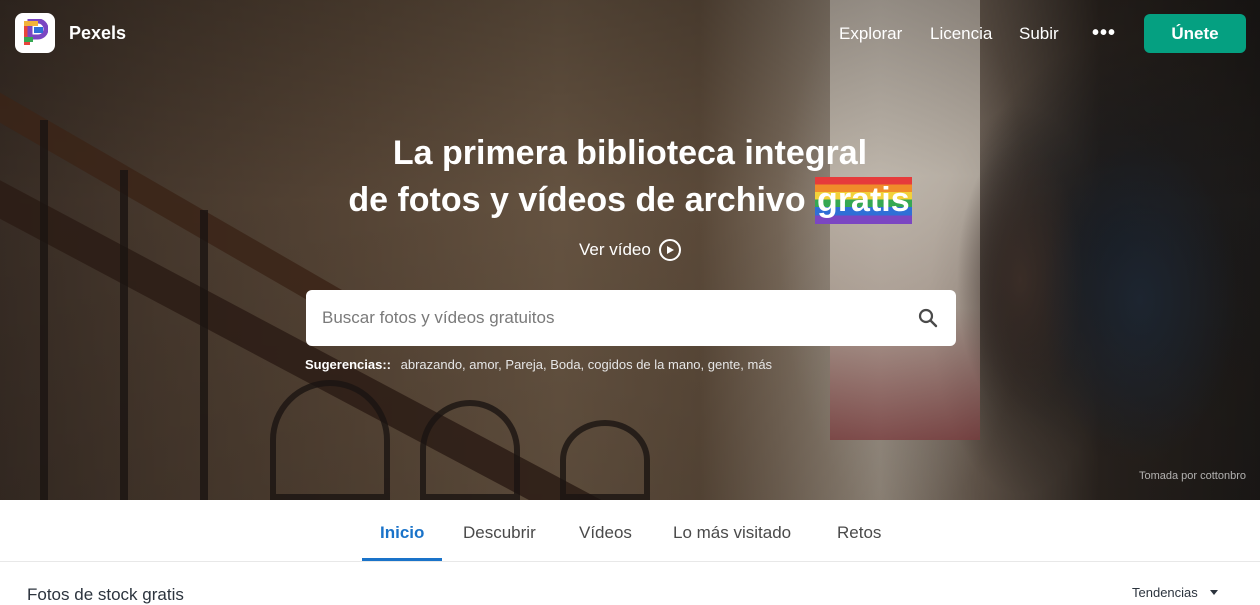 The width and height of the screenshot is (1260, 605). I want to click on sort-dropdown: Tendencias, so click(1175, 592).